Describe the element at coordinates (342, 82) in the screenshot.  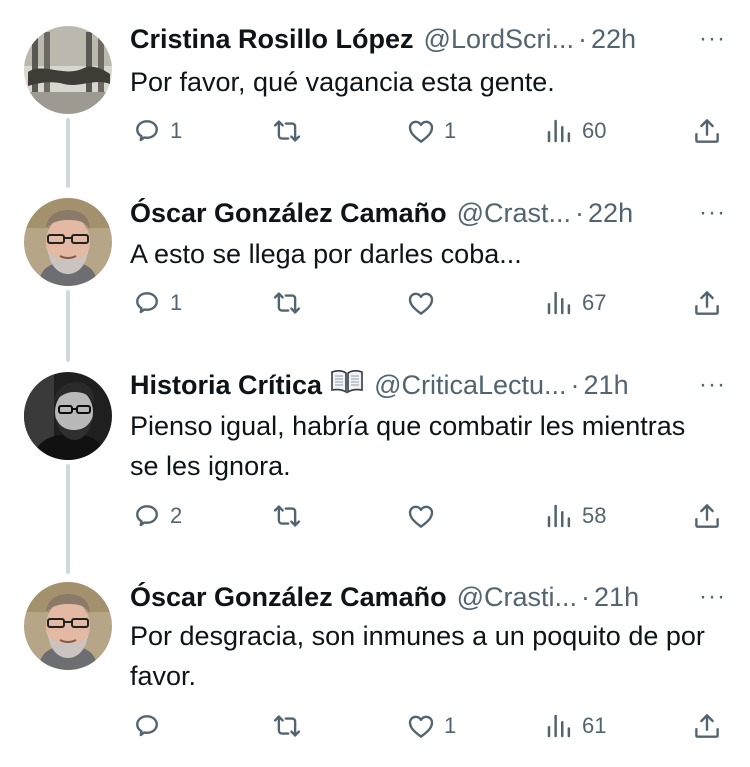
I see `tweet-text: Por favor, qué vagancia esta gente.` at that location.